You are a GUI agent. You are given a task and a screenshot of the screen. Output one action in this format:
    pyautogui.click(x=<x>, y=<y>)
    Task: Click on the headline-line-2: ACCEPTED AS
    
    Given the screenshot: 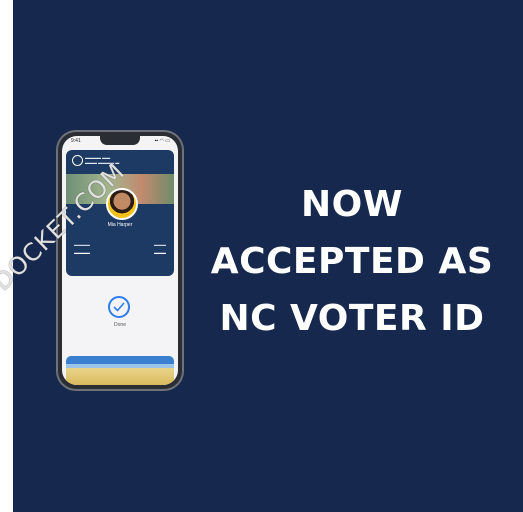 What is the action you would take?
    pyautogui.click(x=352, y=261)
    